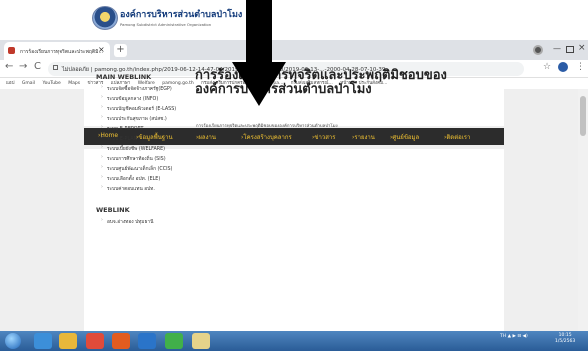 The width and height of the screenshot is (588, 351). What do you see at coordinates (37, 66) in the screenshot?
I see `reload-button: C` at bounding box center [37, 66].